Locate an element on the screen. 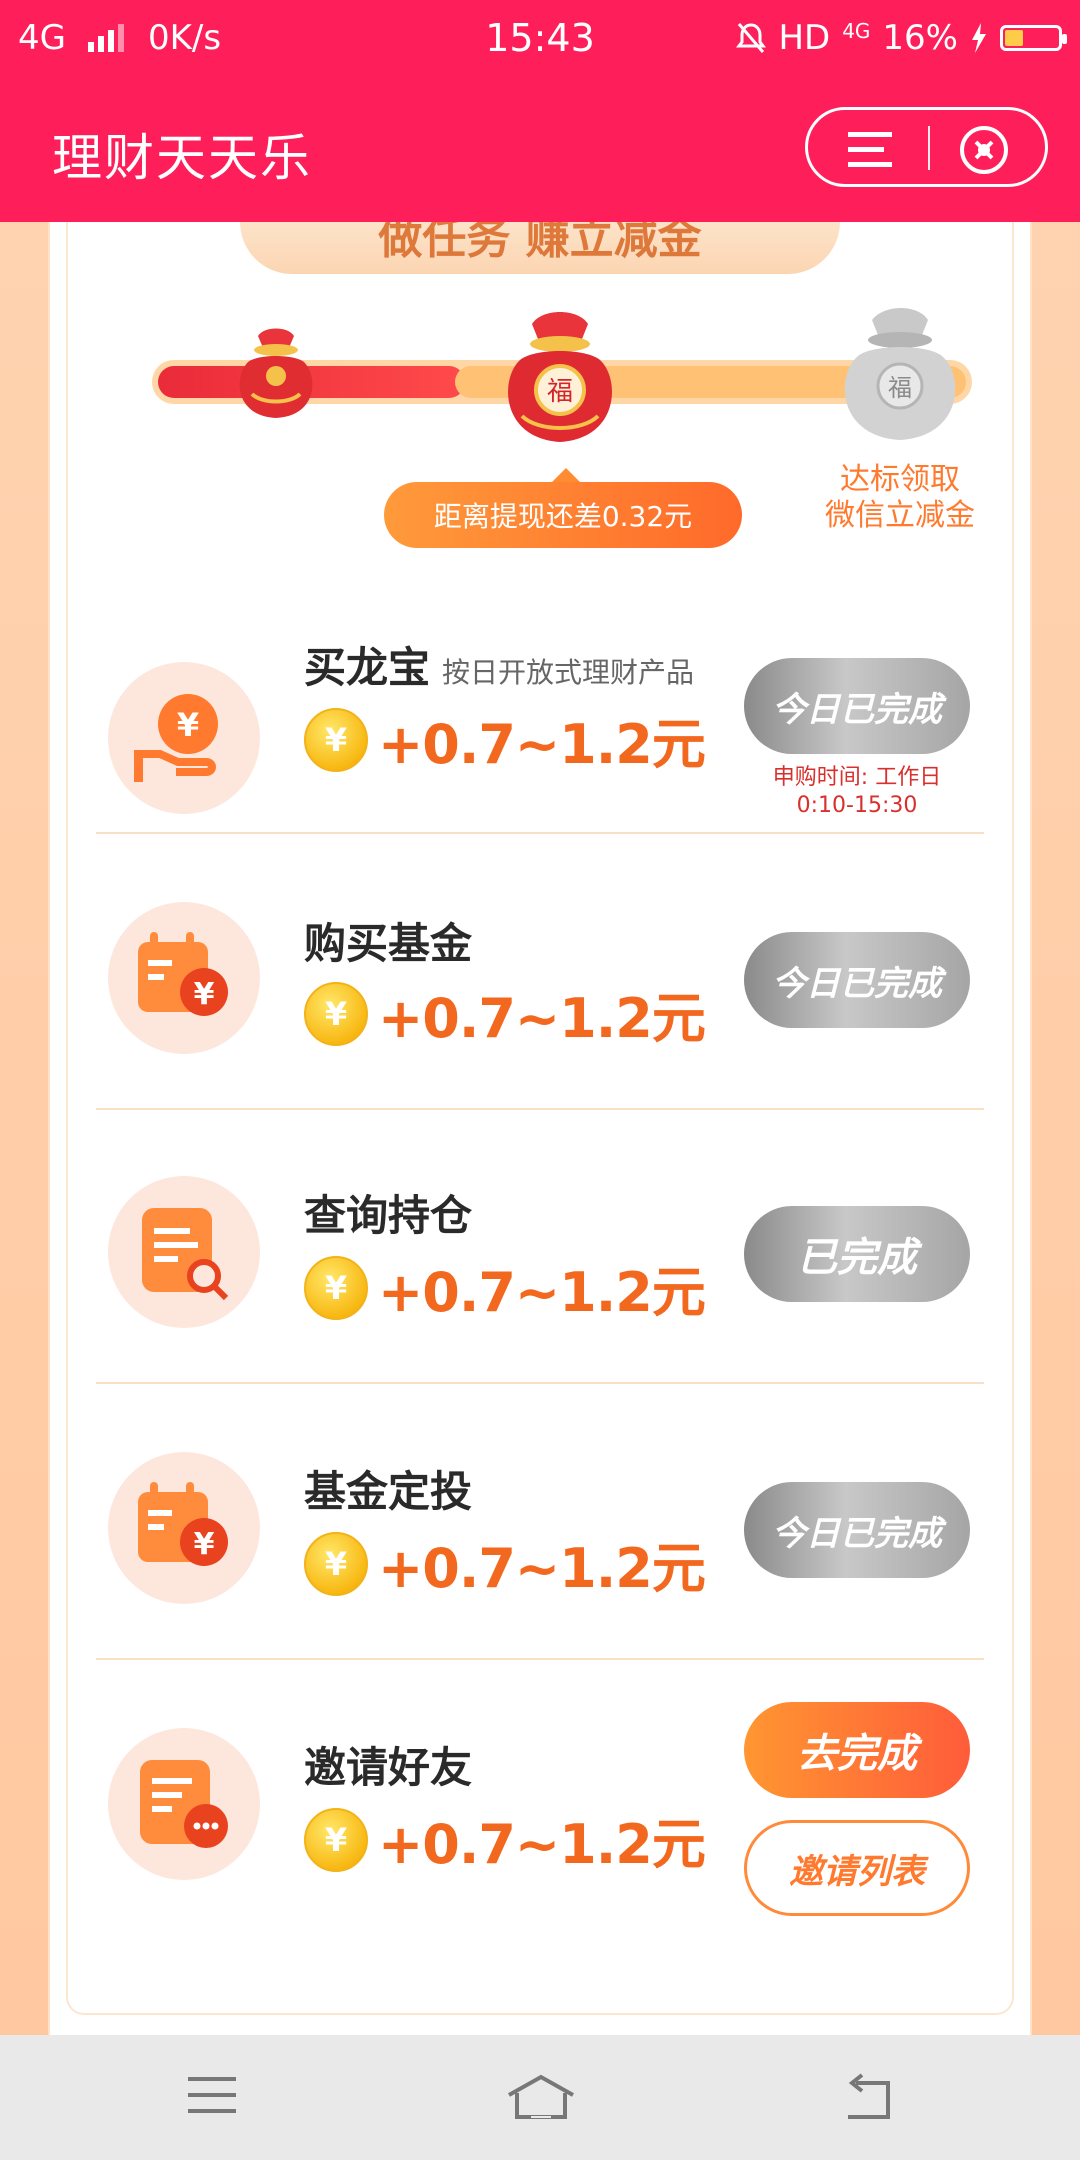 This screenshot has height=2160, width=1080. home-button is located at coordinates (541, 2100).